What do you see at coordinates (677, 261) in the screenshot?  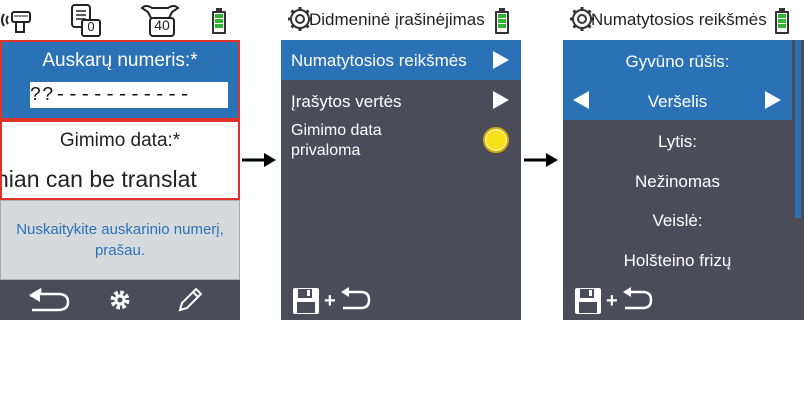 I see `breed-value: Holšteino frizų` at bounding box center [677, 261].